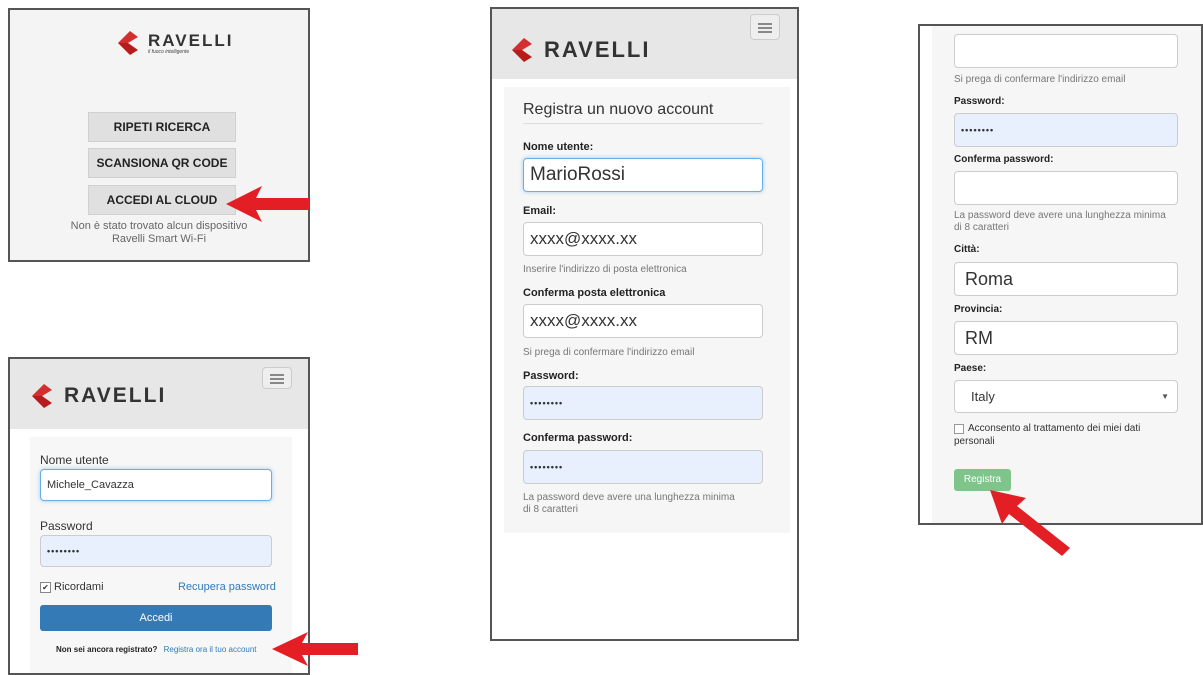 The width and height of the screenshot is (1203, 675). What do you see at coordinates (156, 485) in the screenshot?
I see `username-field: Michele_Cavazza` at bounding box center [156, 485].